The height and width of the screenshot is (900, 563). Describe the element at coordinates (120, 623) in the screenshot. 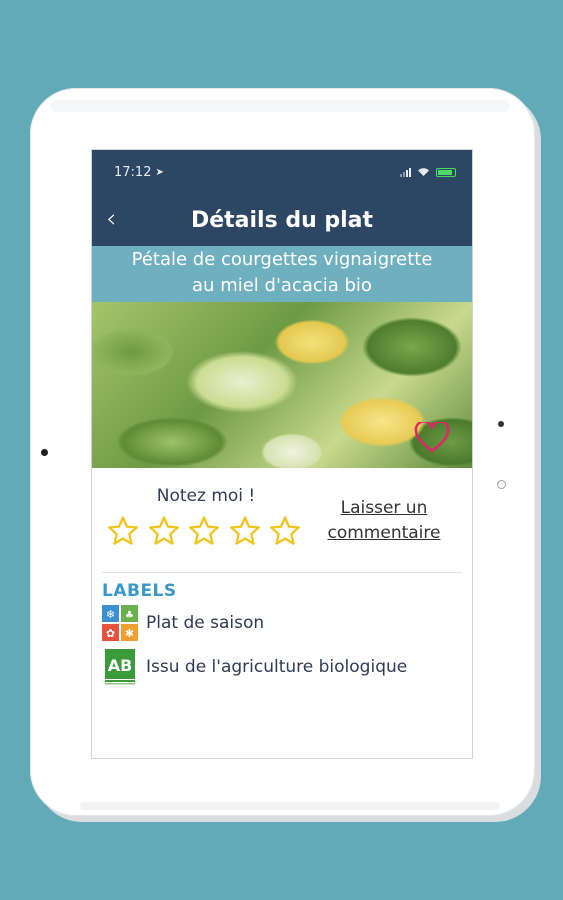

I see `seasonal-icon: ❄ ♣ ✿ ✱` at that location.